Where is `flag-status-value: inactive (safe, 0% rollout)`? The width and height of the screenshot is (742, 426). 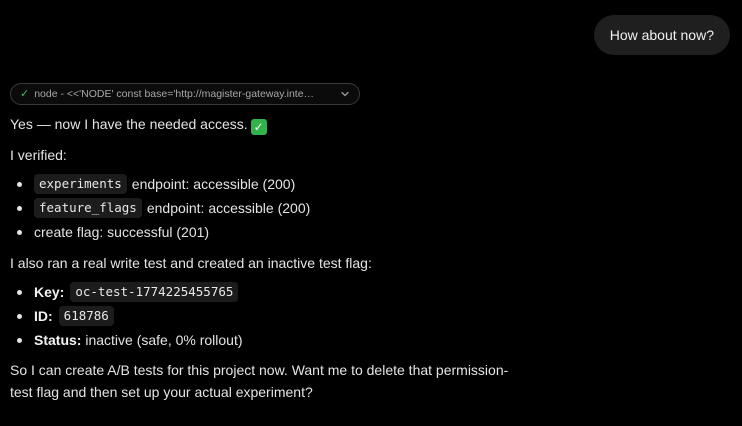 flag-status-value: inactive (safe, 0% rollout) is located at coordinates (164, 340).